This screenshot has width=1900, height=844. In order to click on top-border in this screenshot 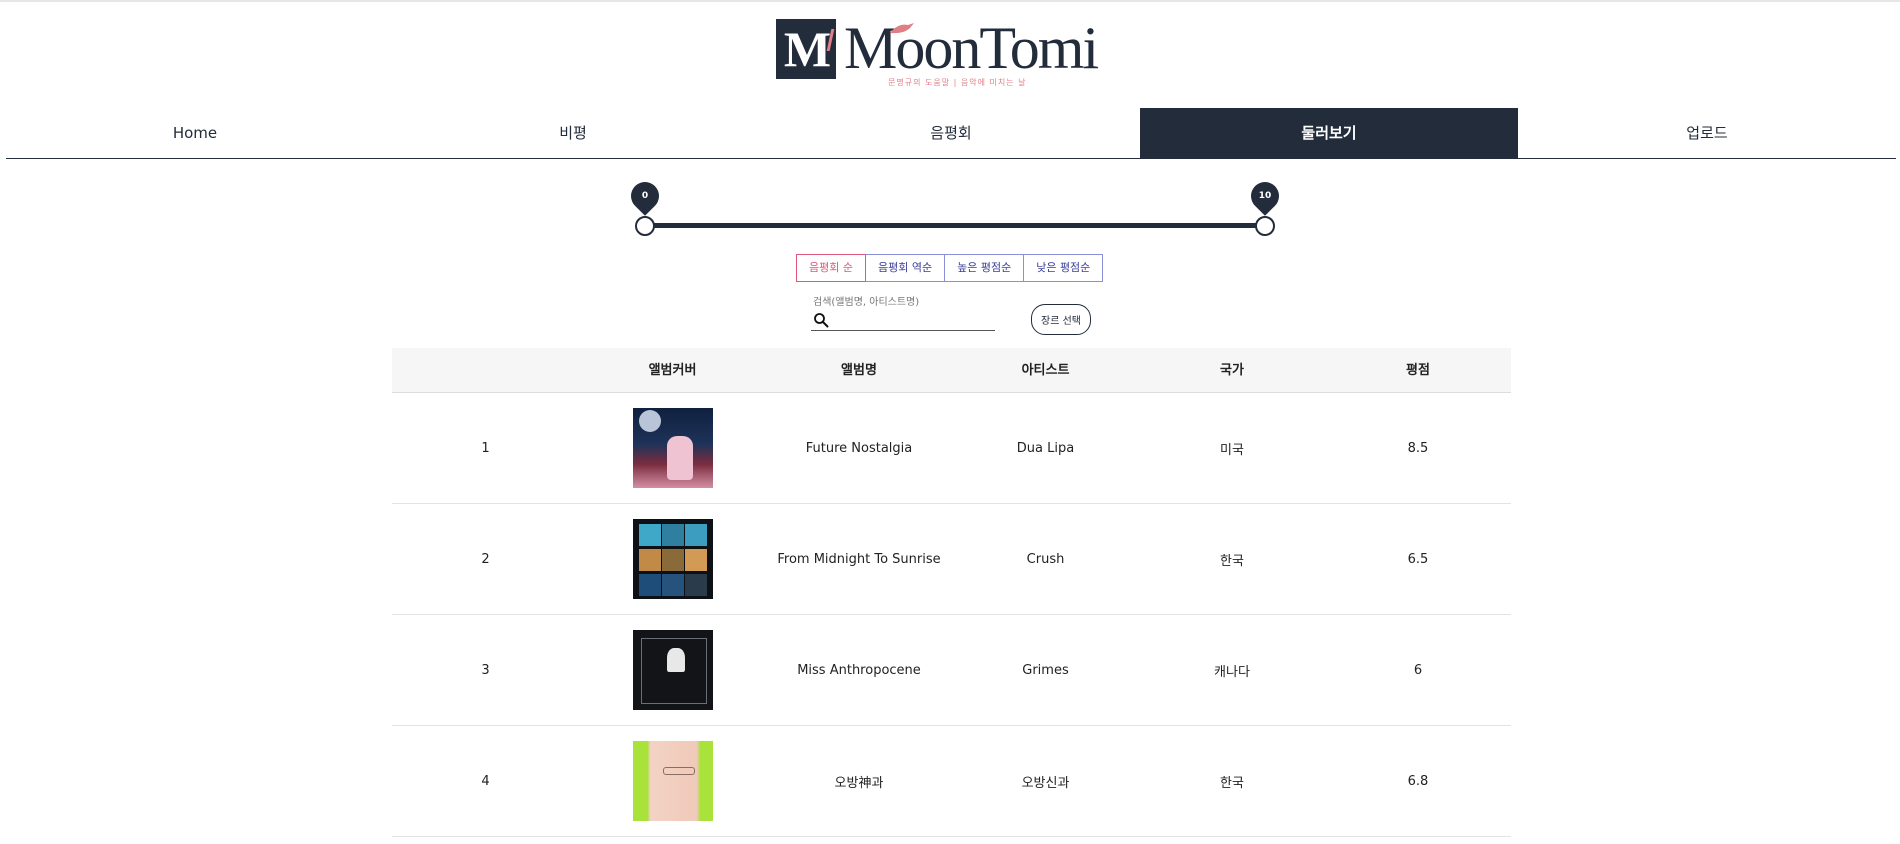, I will do `click(950, 1)`.